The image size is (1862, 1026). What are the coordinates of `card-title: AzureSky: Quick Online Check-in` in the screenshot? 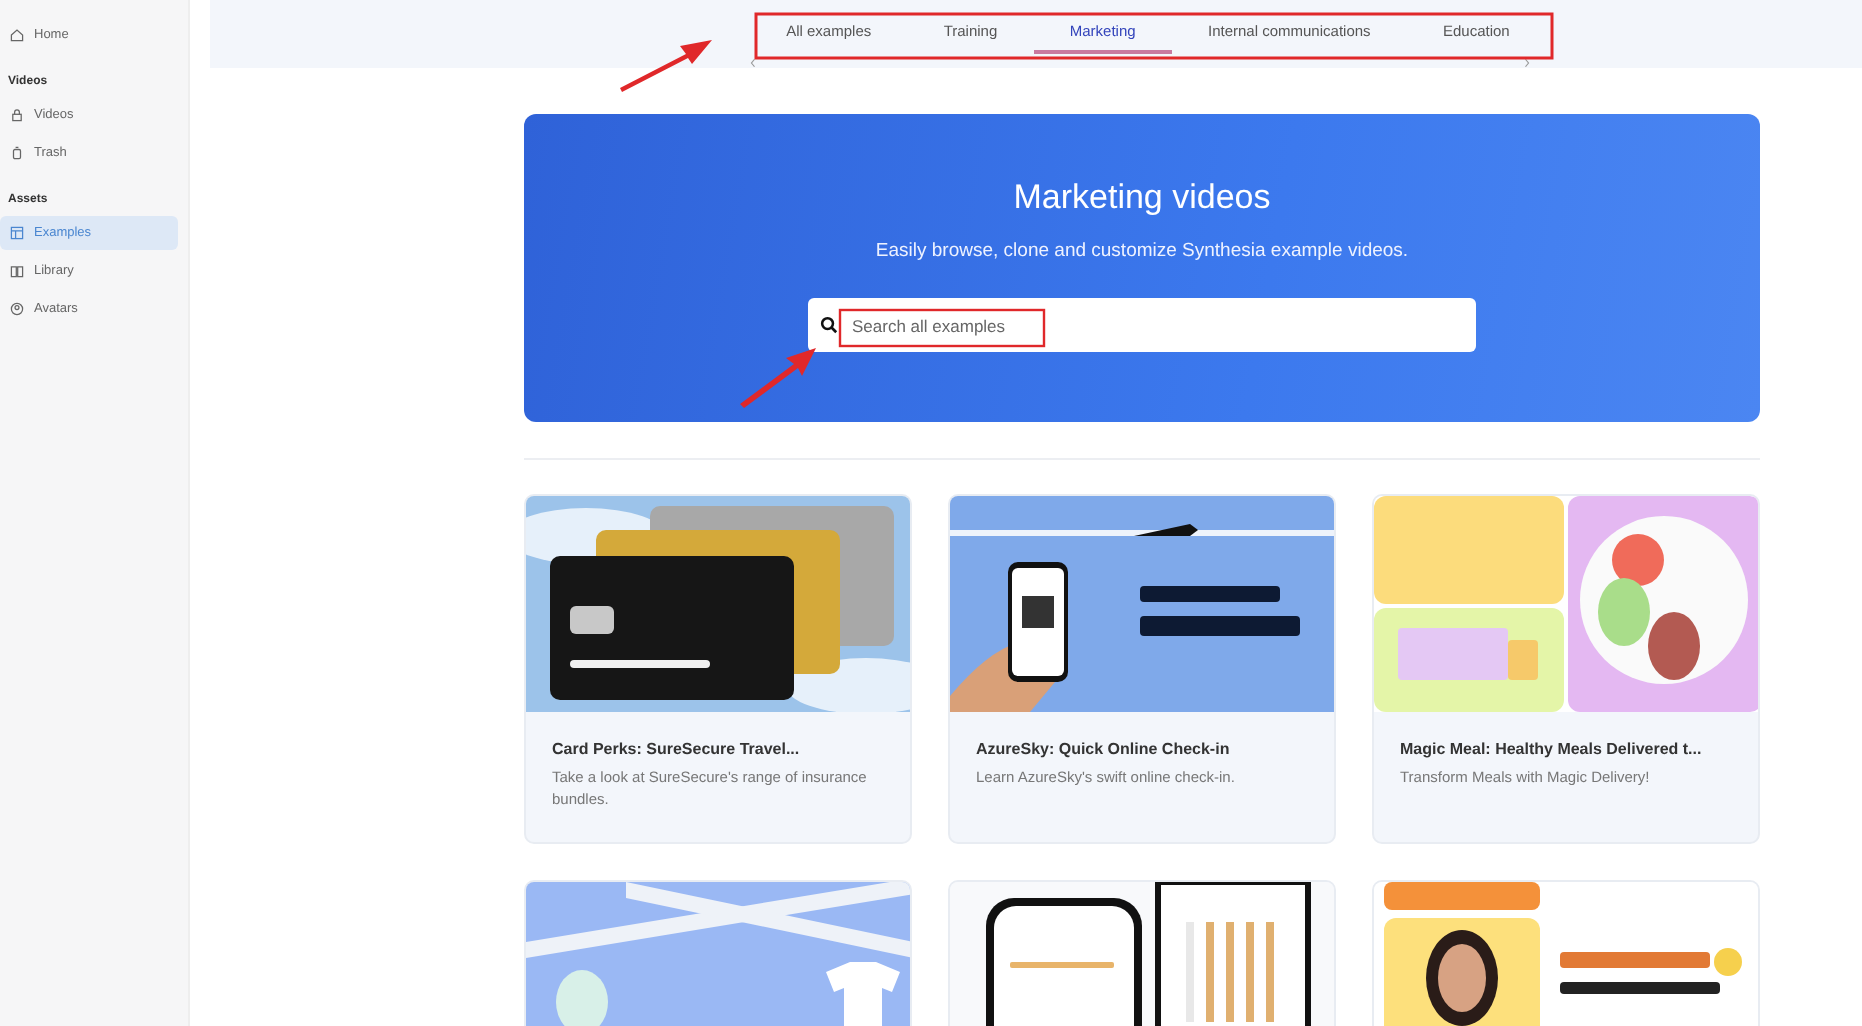 It's located at (1104, 749).